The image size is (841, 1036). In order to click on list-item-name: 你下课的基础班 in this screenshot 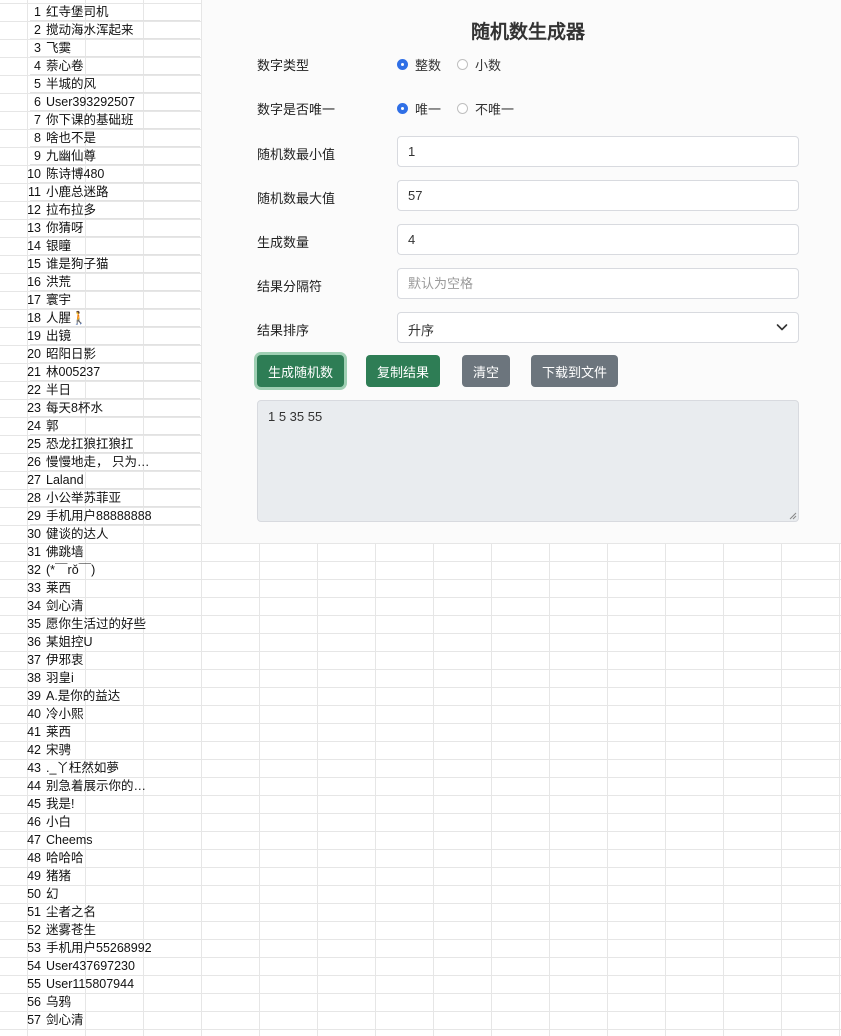, I will do `click(90, 120)`.